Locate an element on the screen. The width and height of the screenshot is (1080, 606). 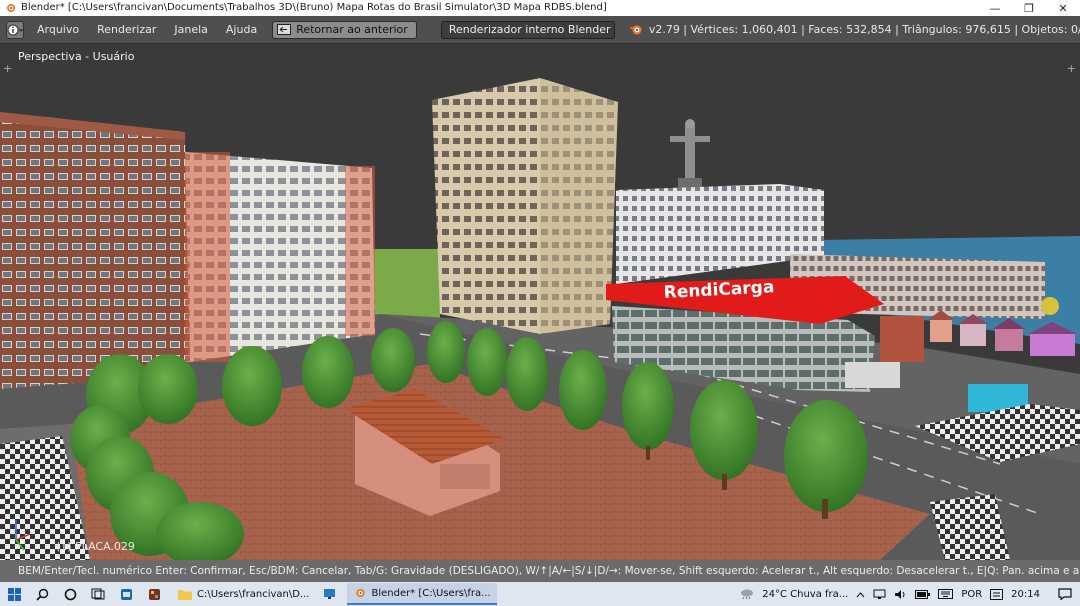
close-button: ✕ is located at coordinates (1063, 8).